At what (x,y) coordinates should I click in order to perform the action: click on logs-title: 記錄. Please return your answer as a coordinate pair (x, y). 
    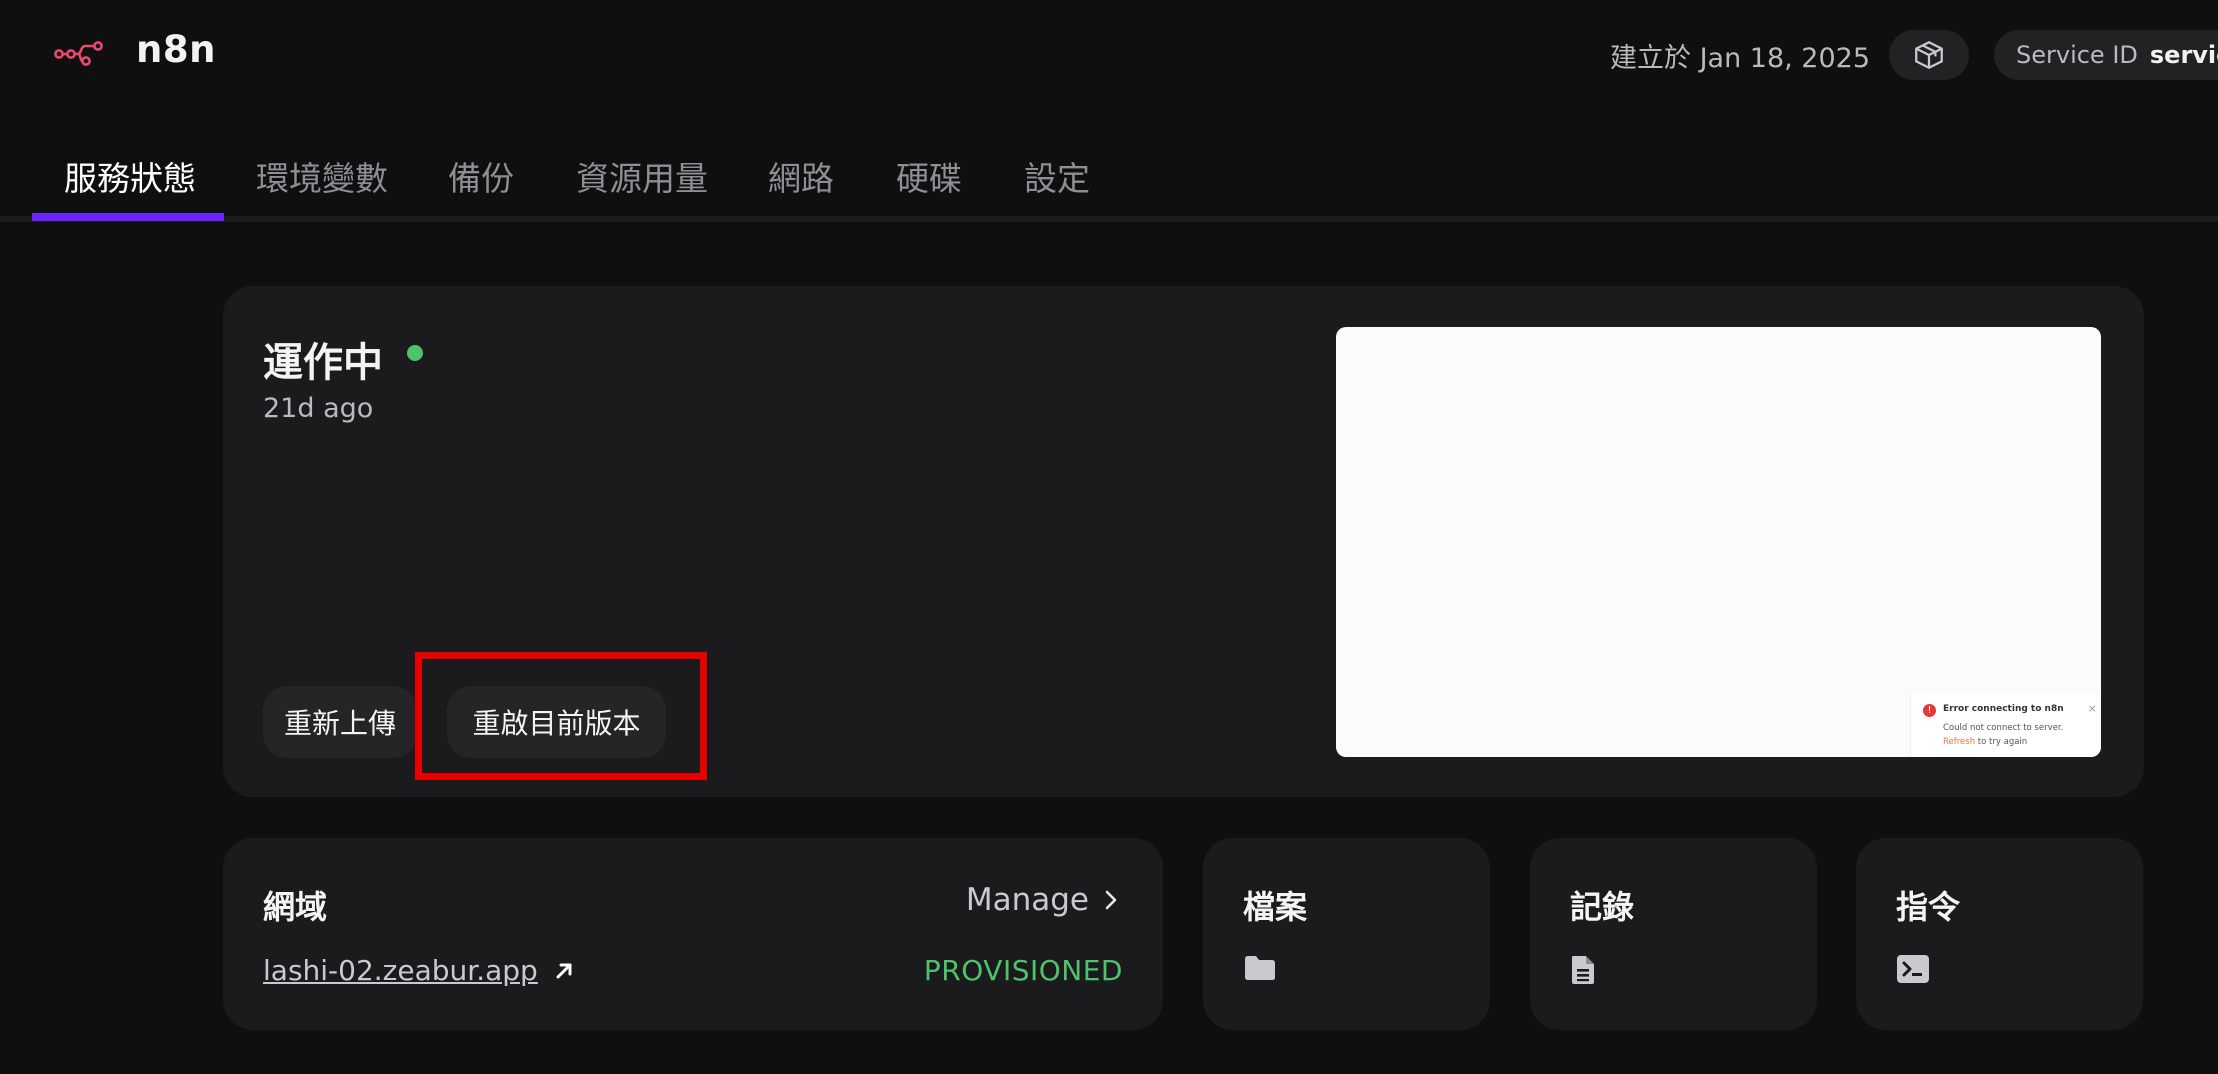
    Looking at the image, I should click on (1602, 907).